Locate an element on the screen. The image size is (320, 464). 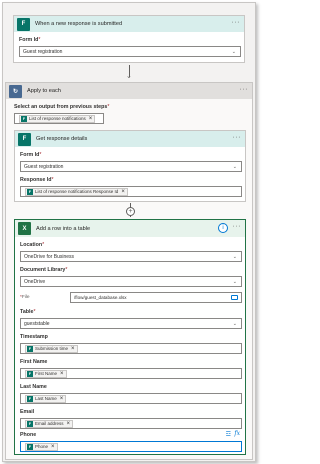
dynamic-token: F First Name × is located at coordinates (46, 373).